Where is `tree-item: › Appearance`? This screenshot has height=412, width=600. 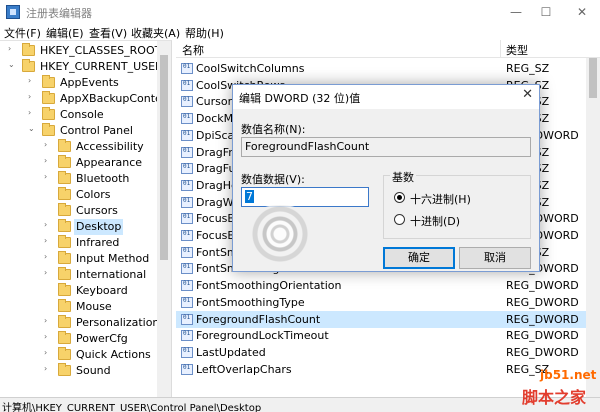
tree-item: › Appearance is located at coordinates (78, 163).